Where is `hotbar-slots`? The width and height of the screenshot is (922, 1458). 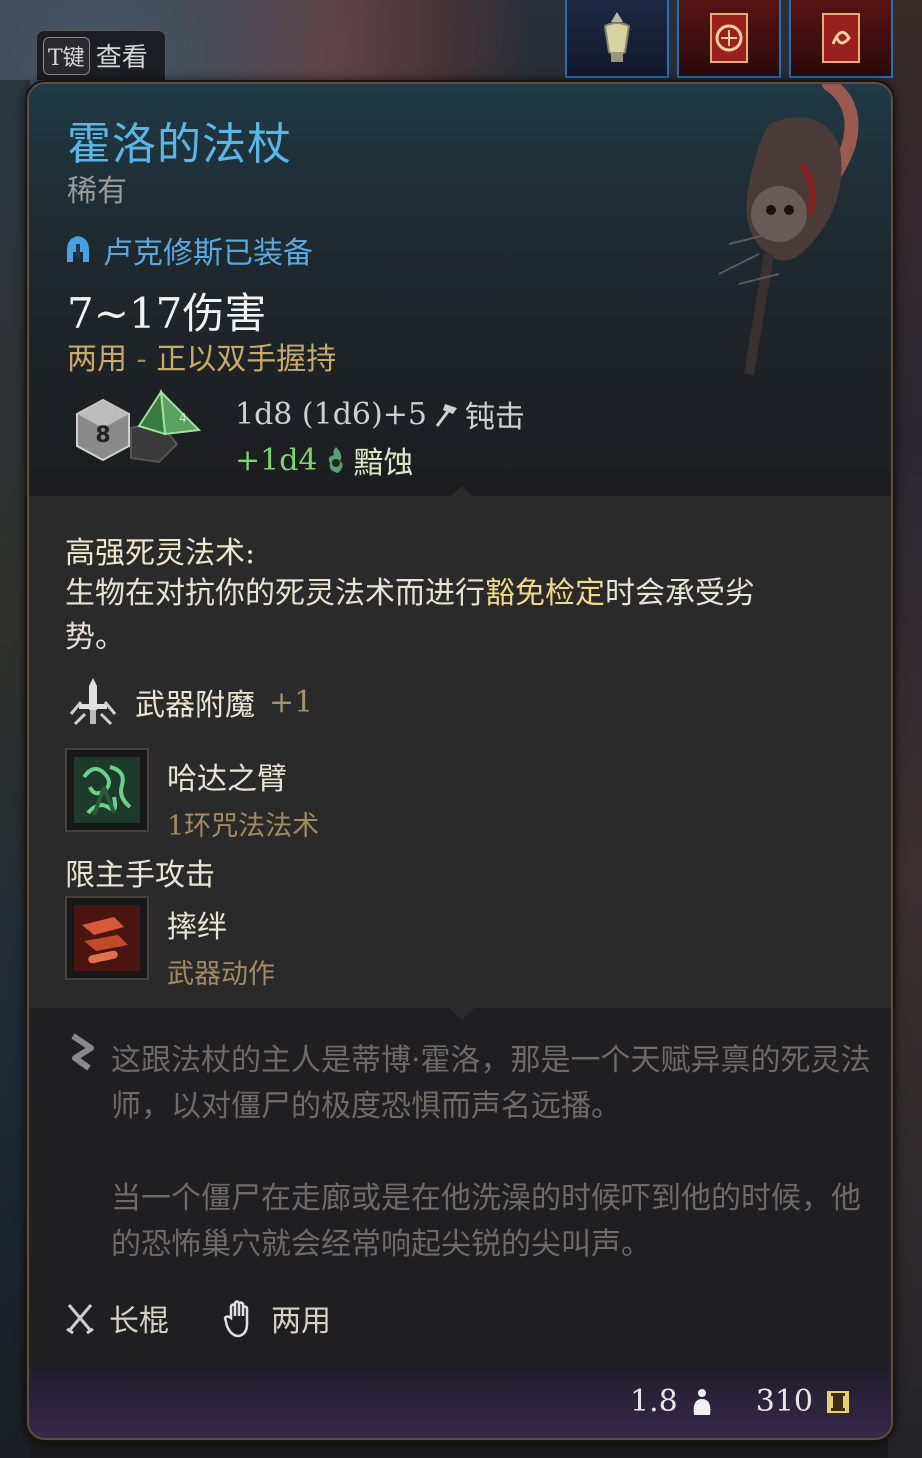 hotbar-slots is located at coordinates (729, 39).